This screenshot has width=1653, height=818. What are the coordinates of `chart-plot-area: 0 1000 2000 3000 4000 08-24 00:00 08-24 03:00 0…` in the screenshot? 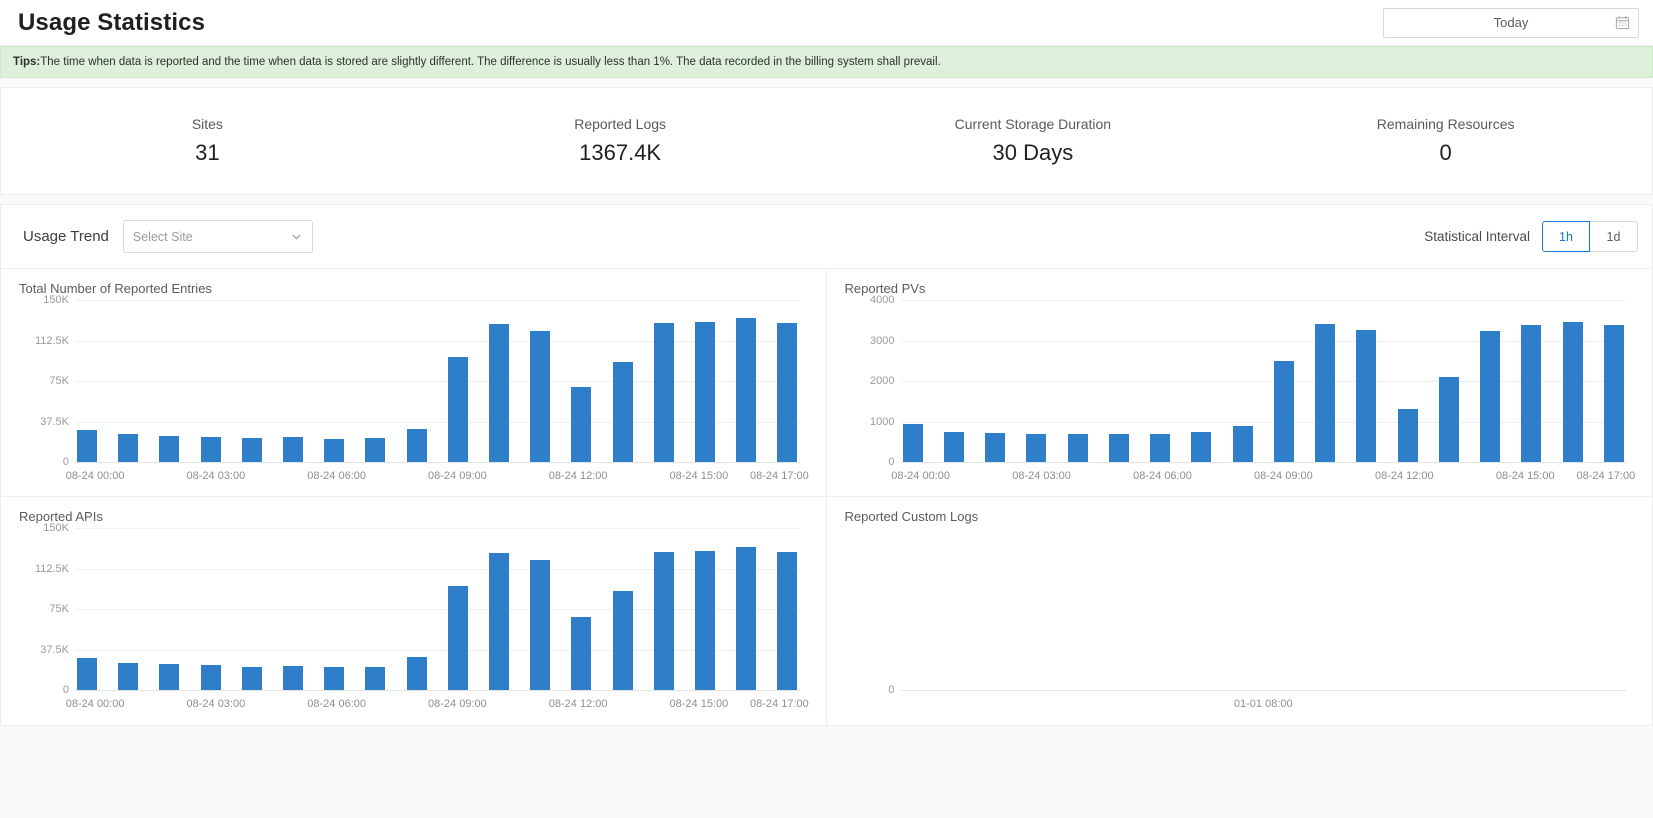 It's located at (1240, 392).